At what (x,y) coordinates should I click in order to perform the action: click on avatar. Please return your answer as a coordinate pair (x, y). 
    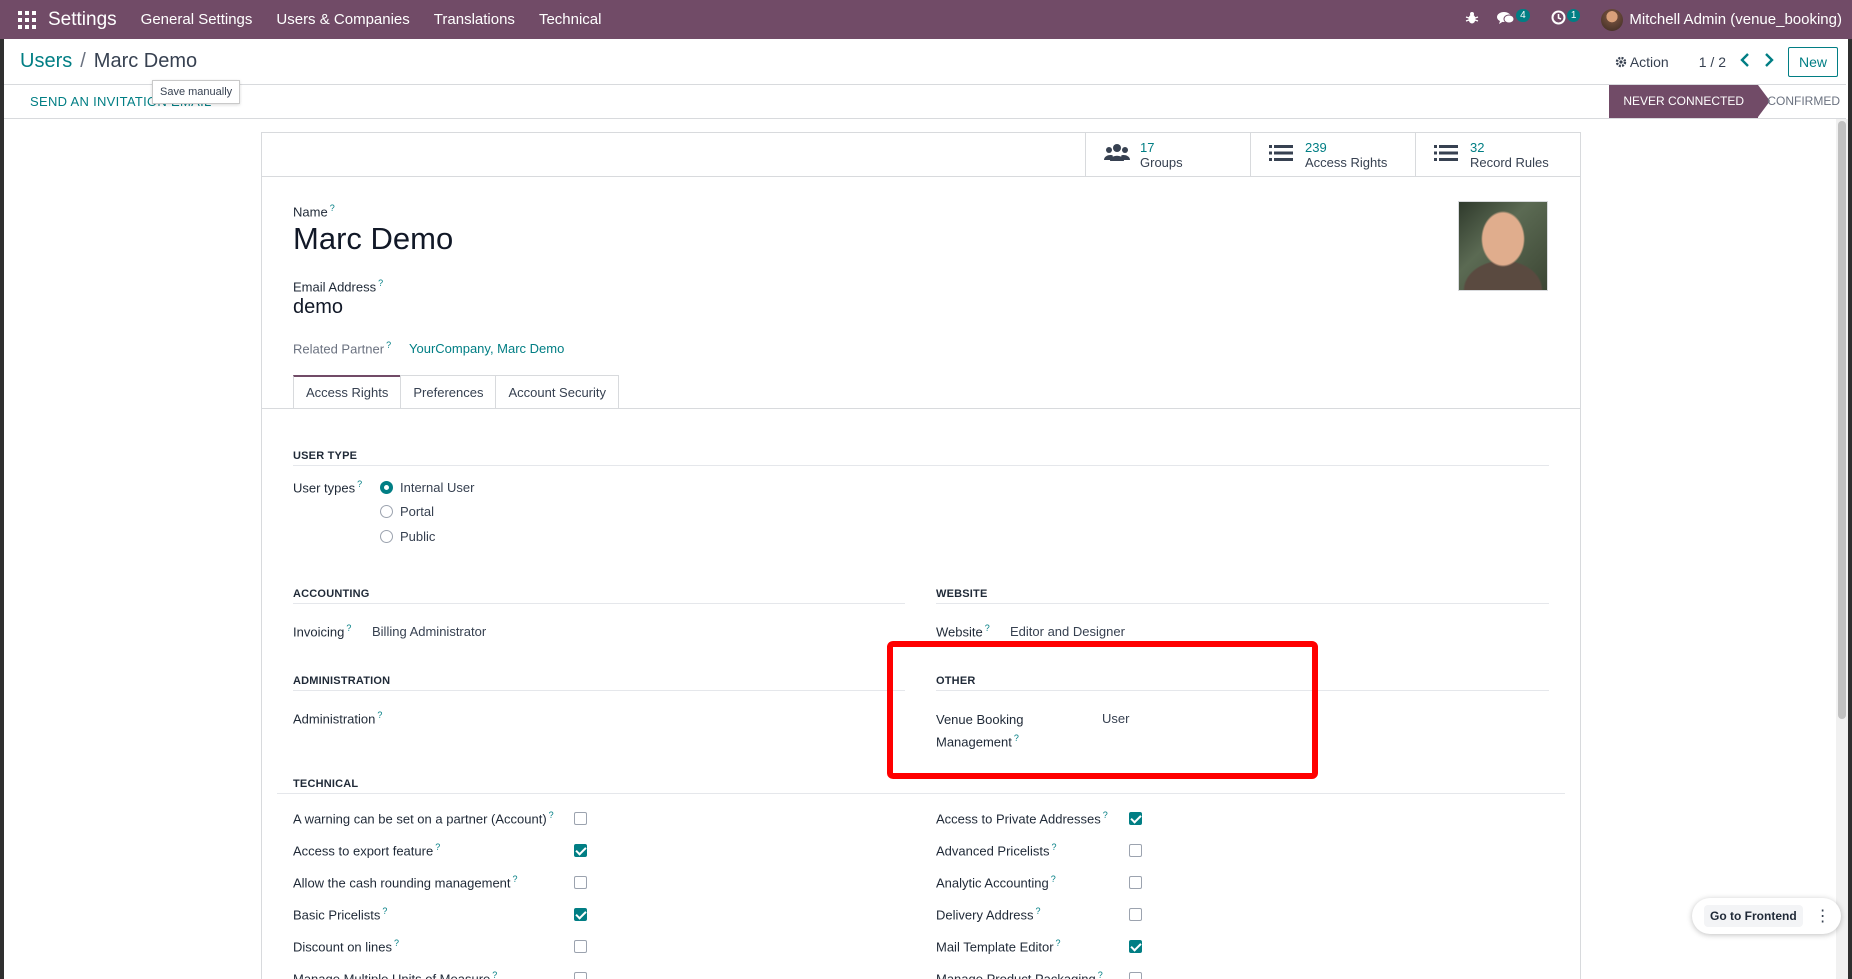
    Looking at the image, I should click on (1612, 19).